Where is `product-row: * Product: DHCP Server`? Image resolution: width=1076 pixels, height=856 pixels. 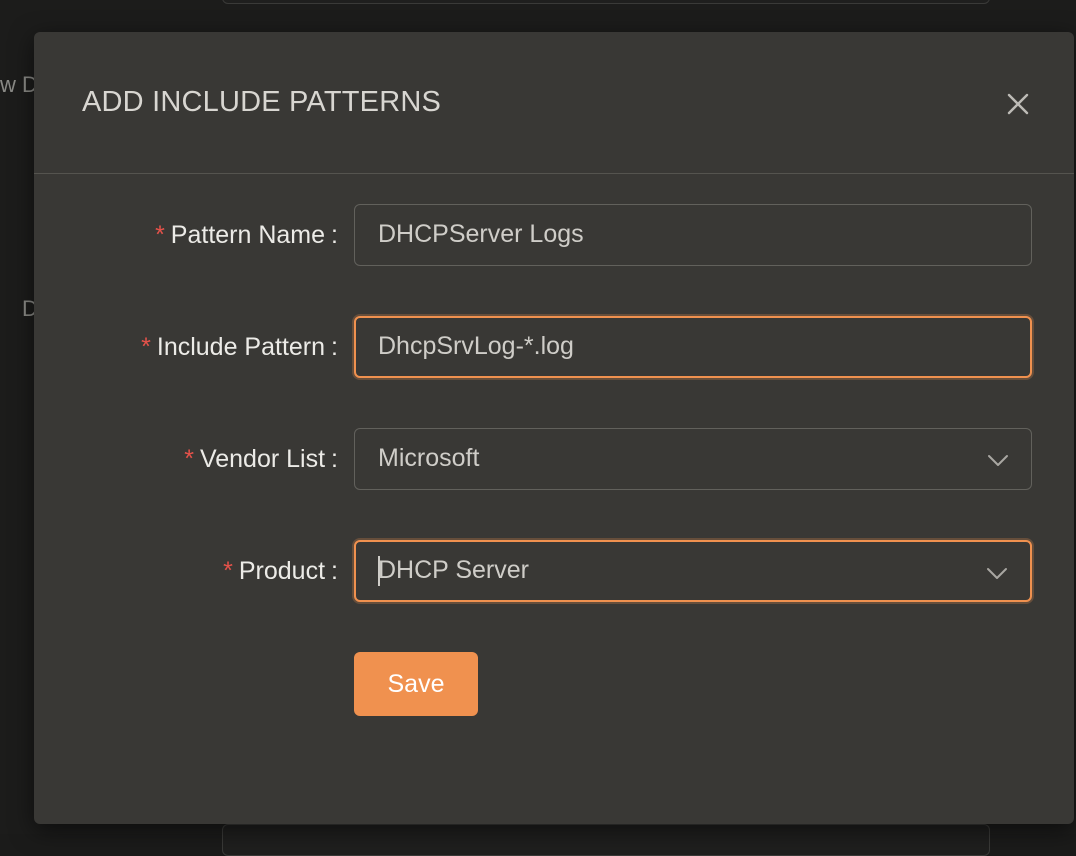
product-row: * Product: DHCP Server is located at coordinates (554, 572).